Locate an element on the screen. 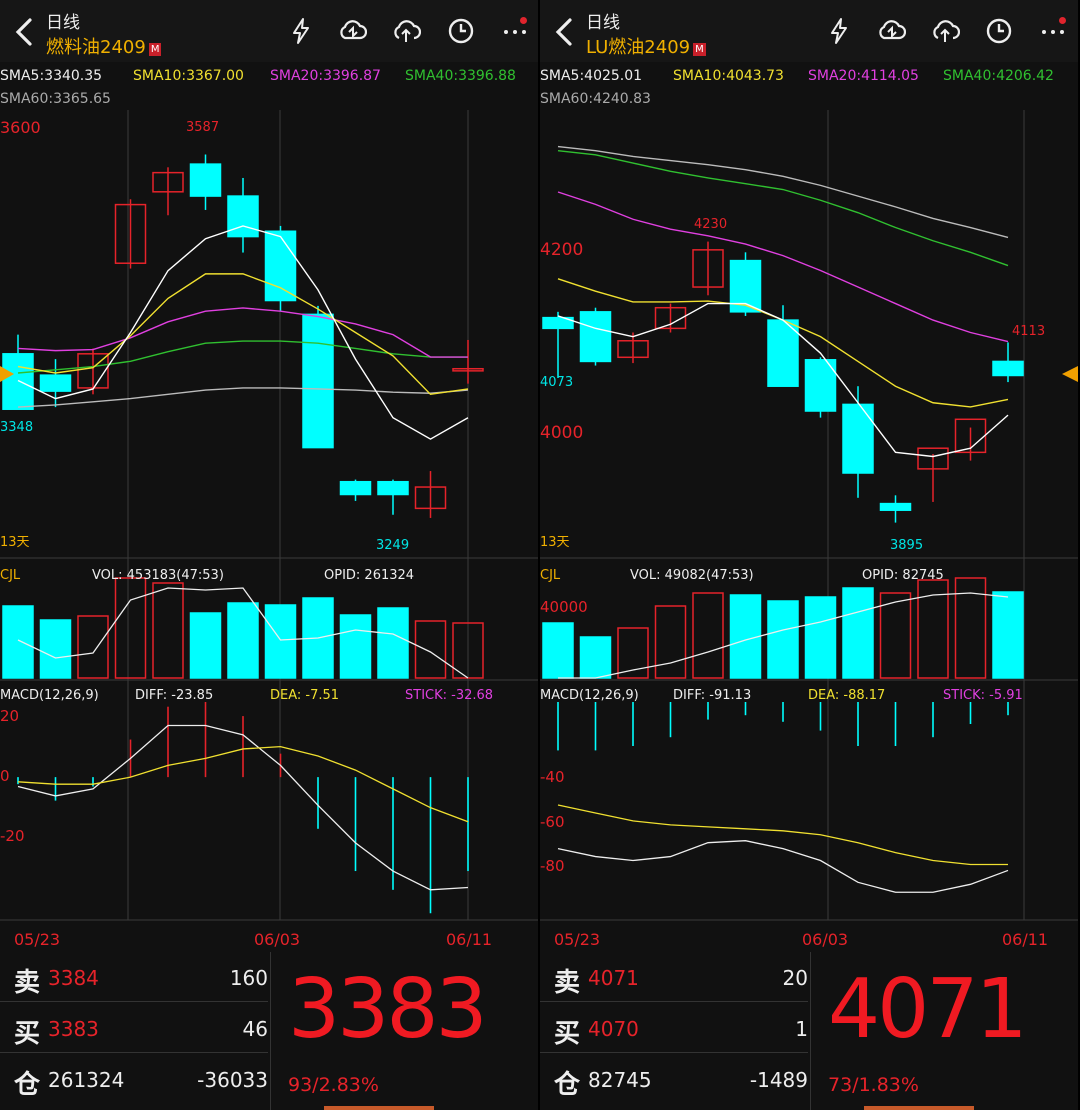 The image size is (1080, 1110). price-axis-top: 3600 is located at coordinates (20, 127).